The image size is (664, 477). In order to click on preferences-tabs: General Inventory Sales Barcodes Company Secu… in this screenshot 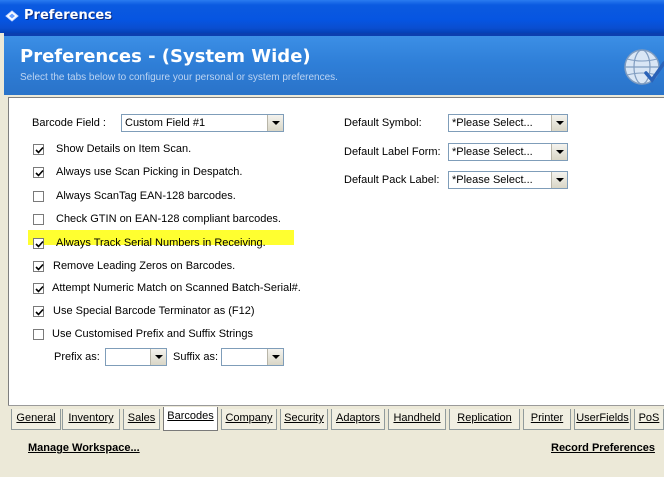, I will do `click(336, 419)`.